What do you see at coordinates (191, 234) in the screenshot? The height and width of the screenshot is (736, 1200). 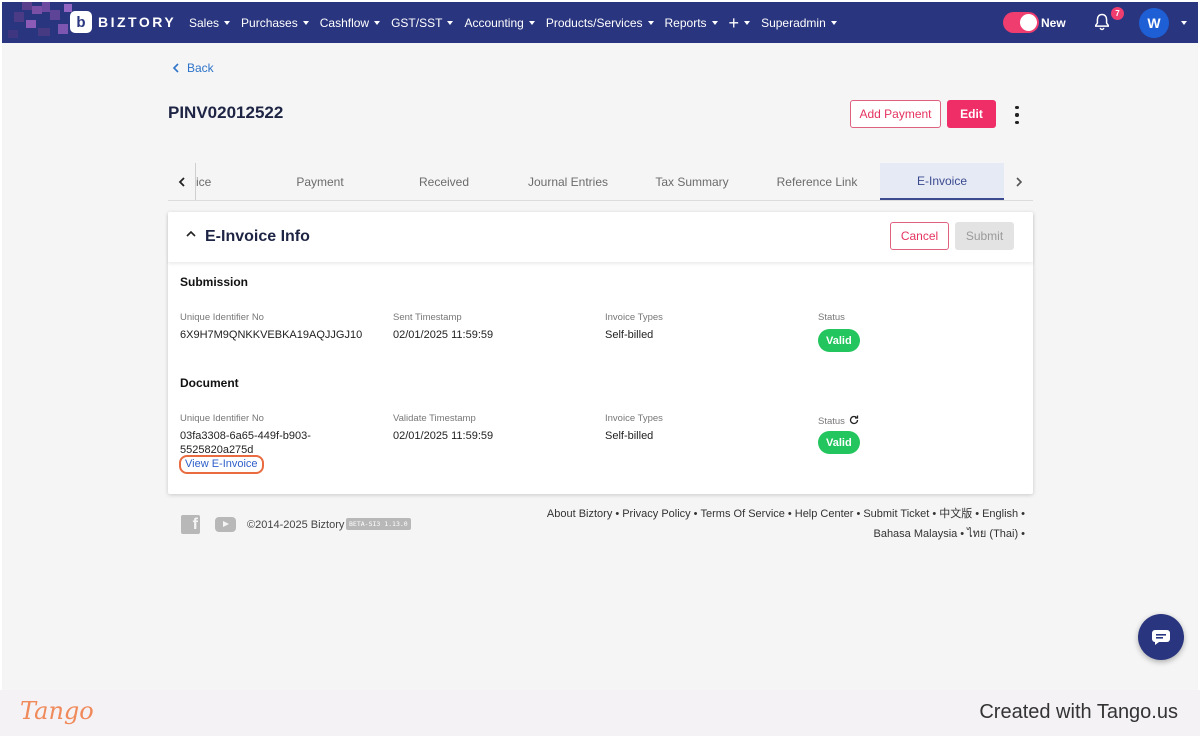 I see `chevron-up-icon` at bounding box center [191, 234].